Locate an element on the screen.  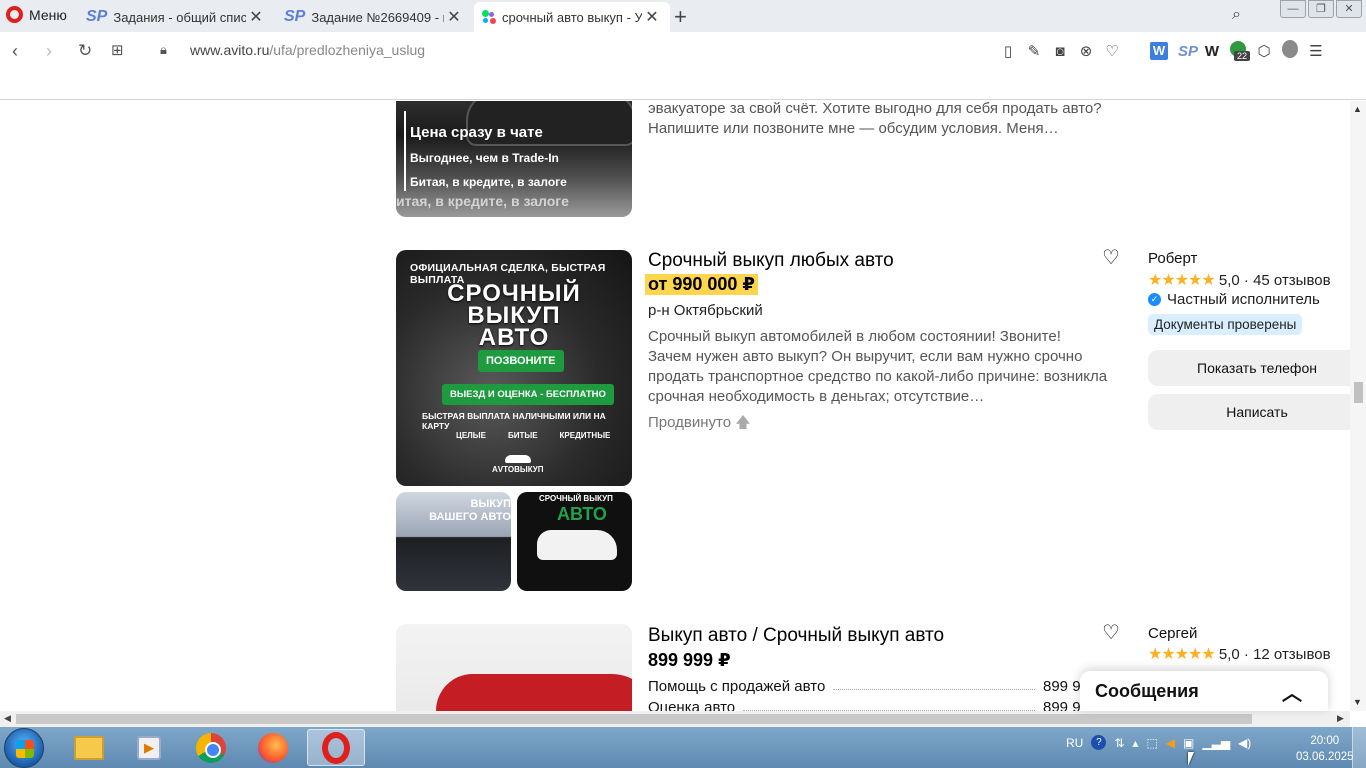
speed-dial-icon: ⊞ is located at coordinates (117, 50).